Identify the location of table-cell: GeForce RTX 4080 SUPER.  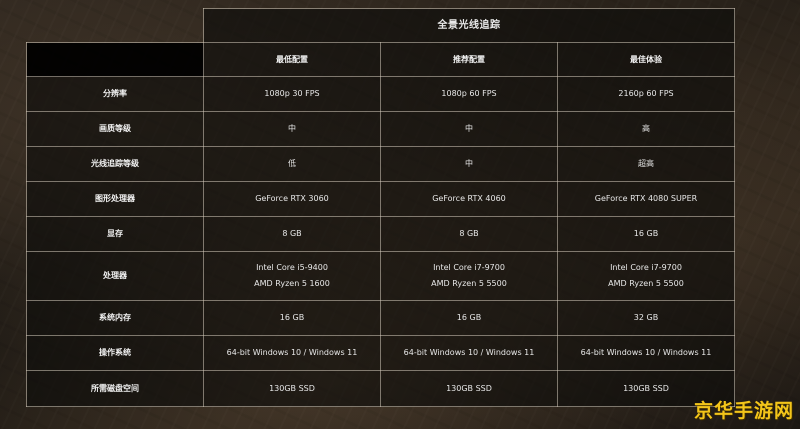
(646, 199).